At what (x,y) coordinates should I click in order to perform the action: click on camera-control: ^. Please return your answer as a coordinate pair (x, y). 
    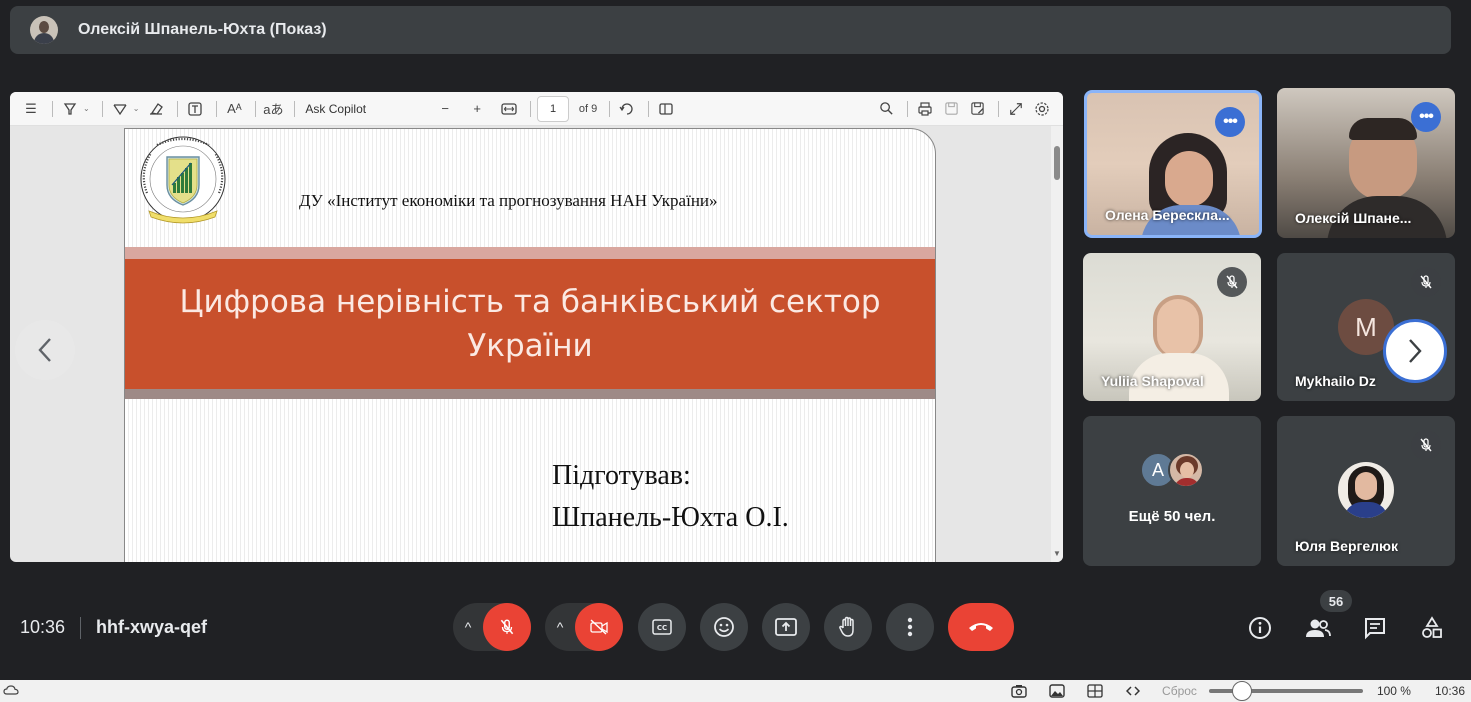
    Looking at the image, I should click on (584, 627).